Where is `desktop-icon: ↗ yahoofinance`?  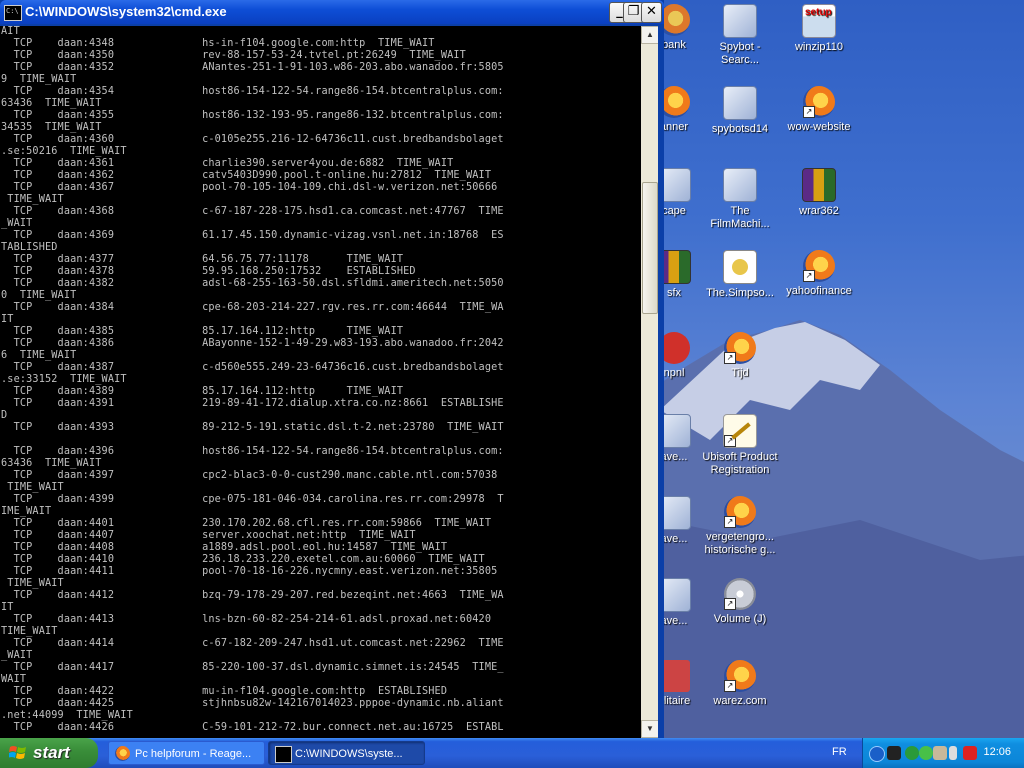 desktop-icon: ↗ yahoofinance is located at coordinates (819, 274).